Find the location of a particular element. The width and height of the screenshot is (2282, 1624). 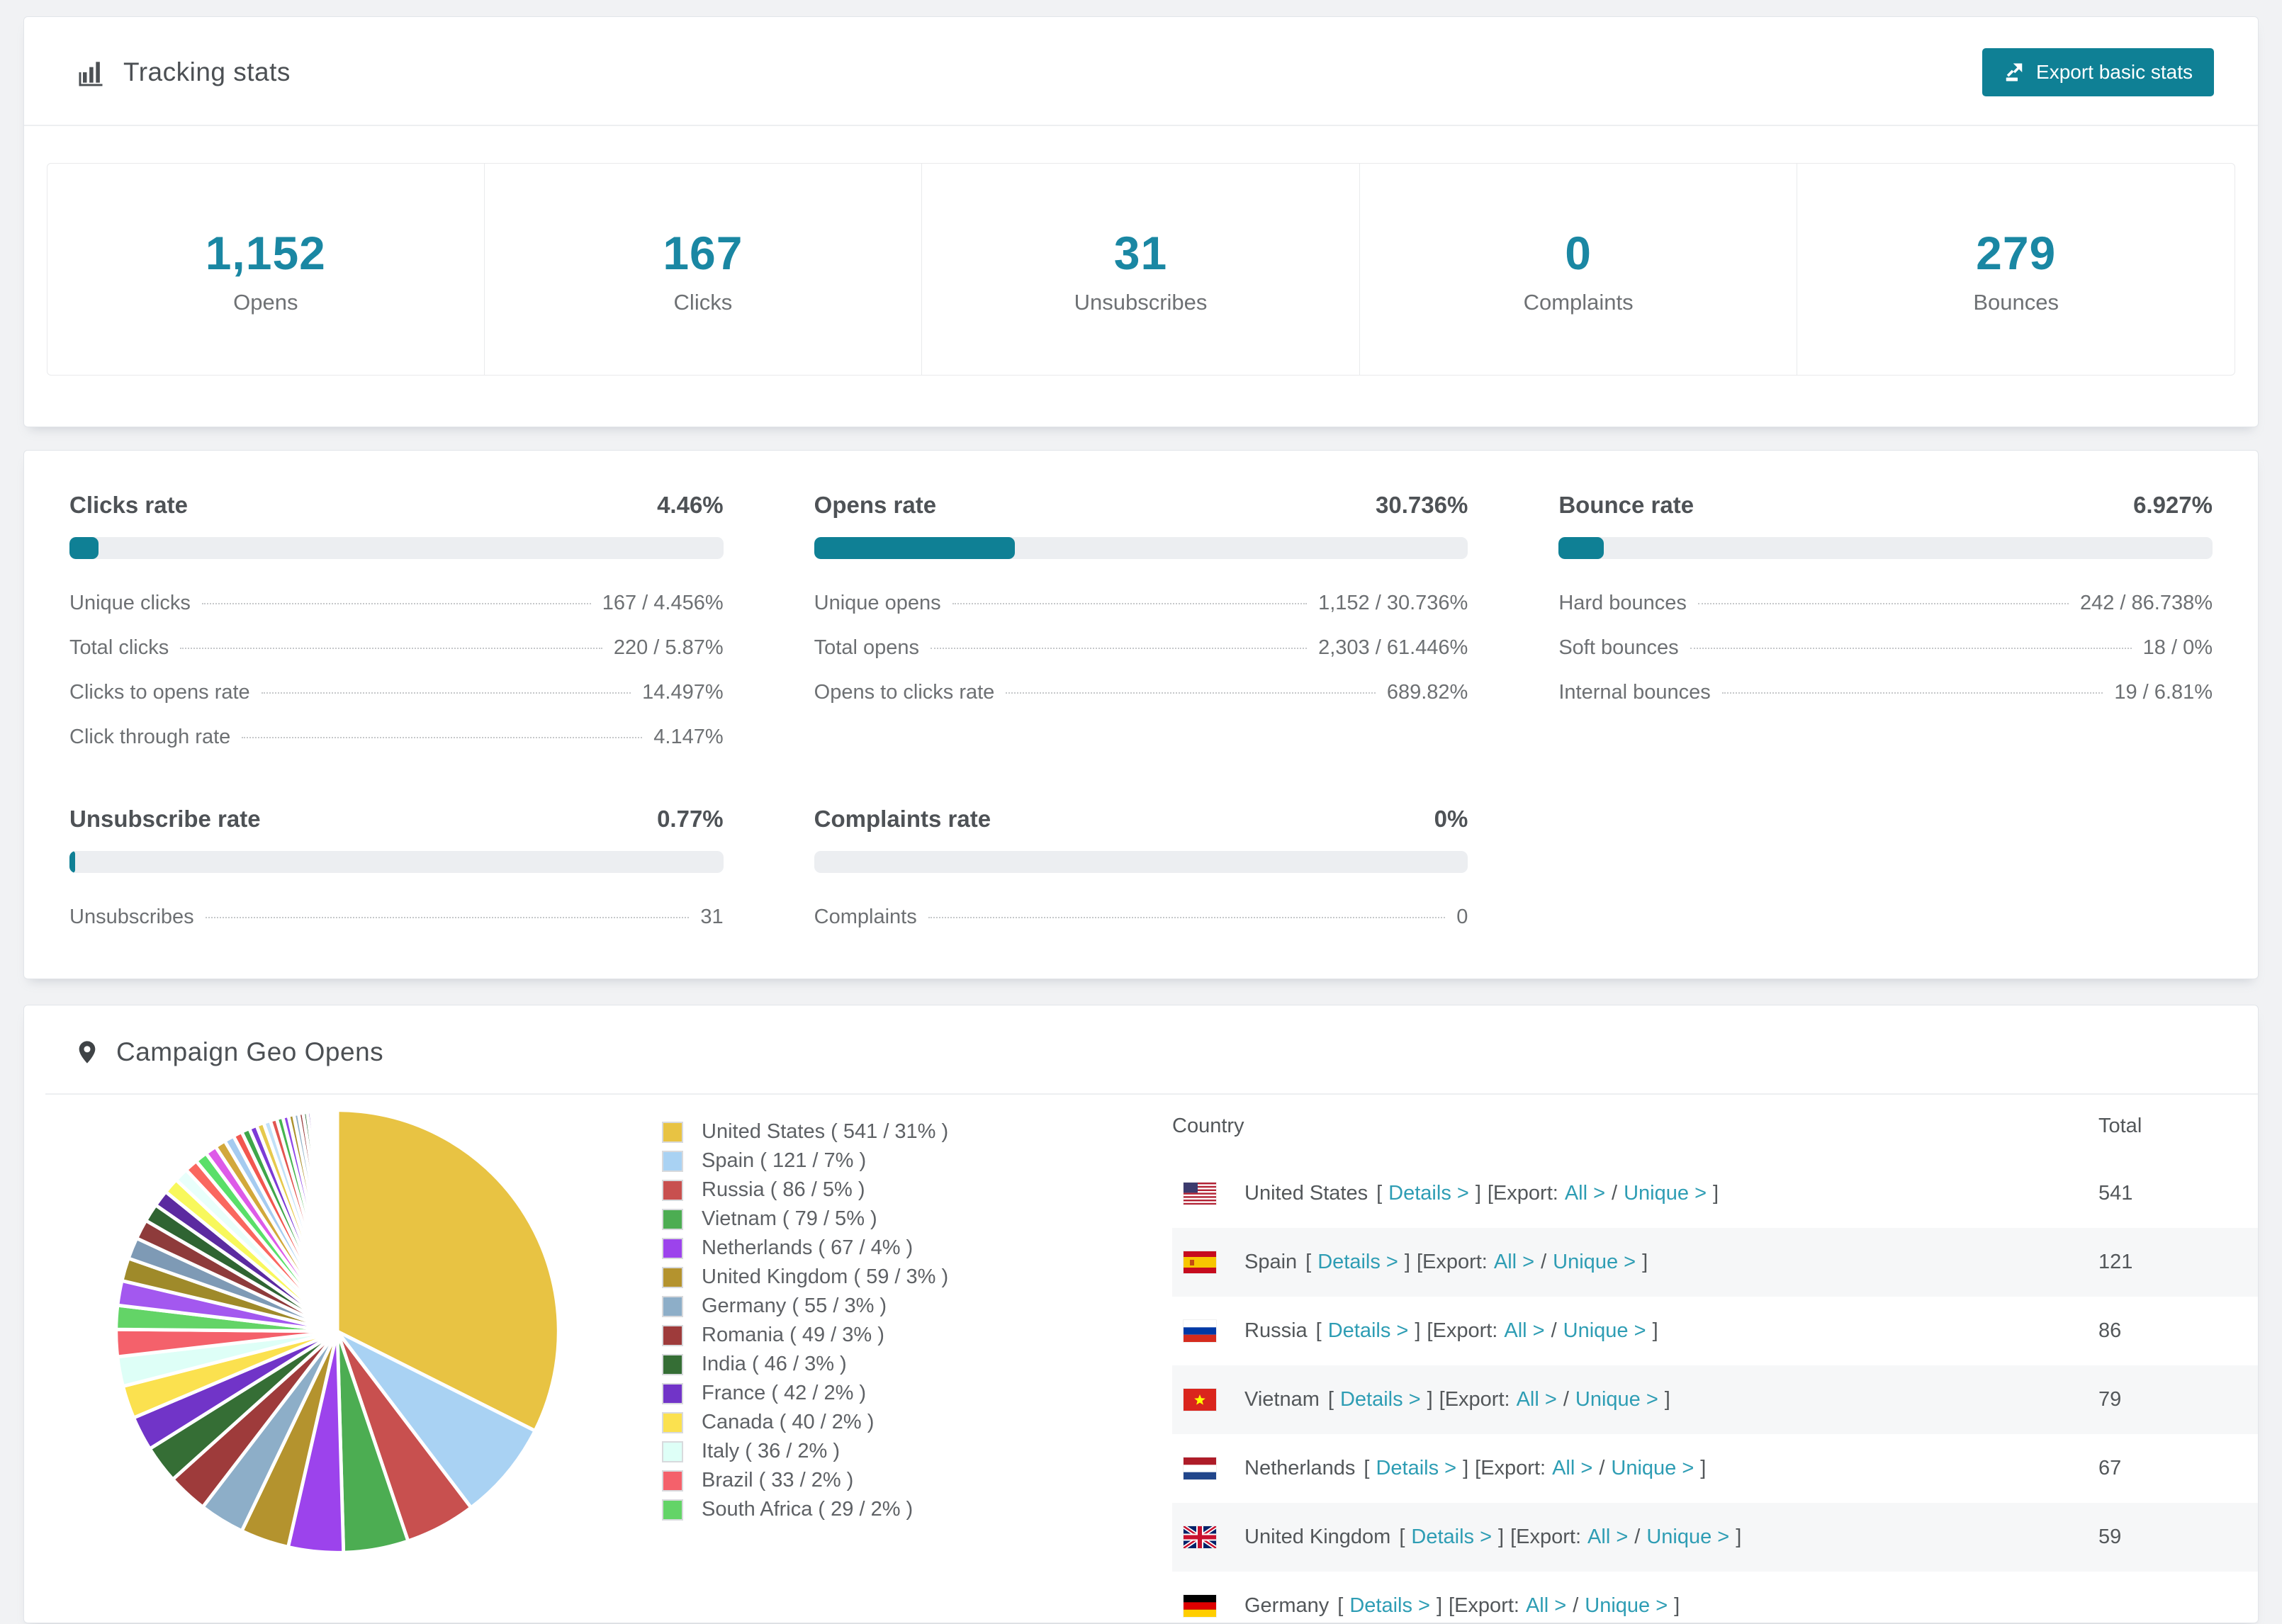

complaints-rate-value: 0% is located at coordinates (1451, 819).